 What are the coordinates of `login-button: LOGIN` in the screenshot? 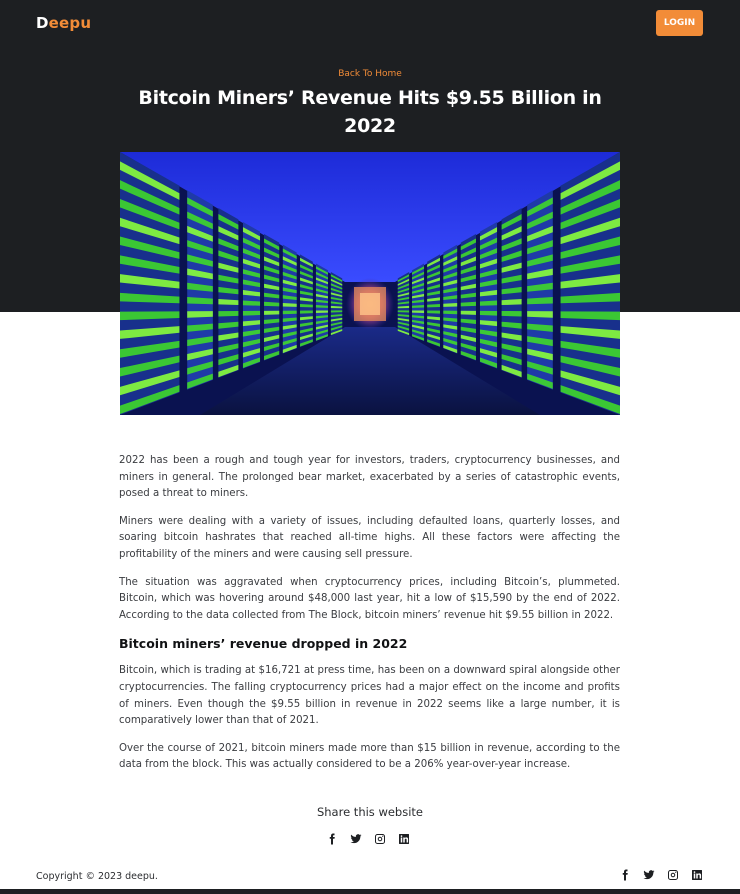 It's located at (679, 23).